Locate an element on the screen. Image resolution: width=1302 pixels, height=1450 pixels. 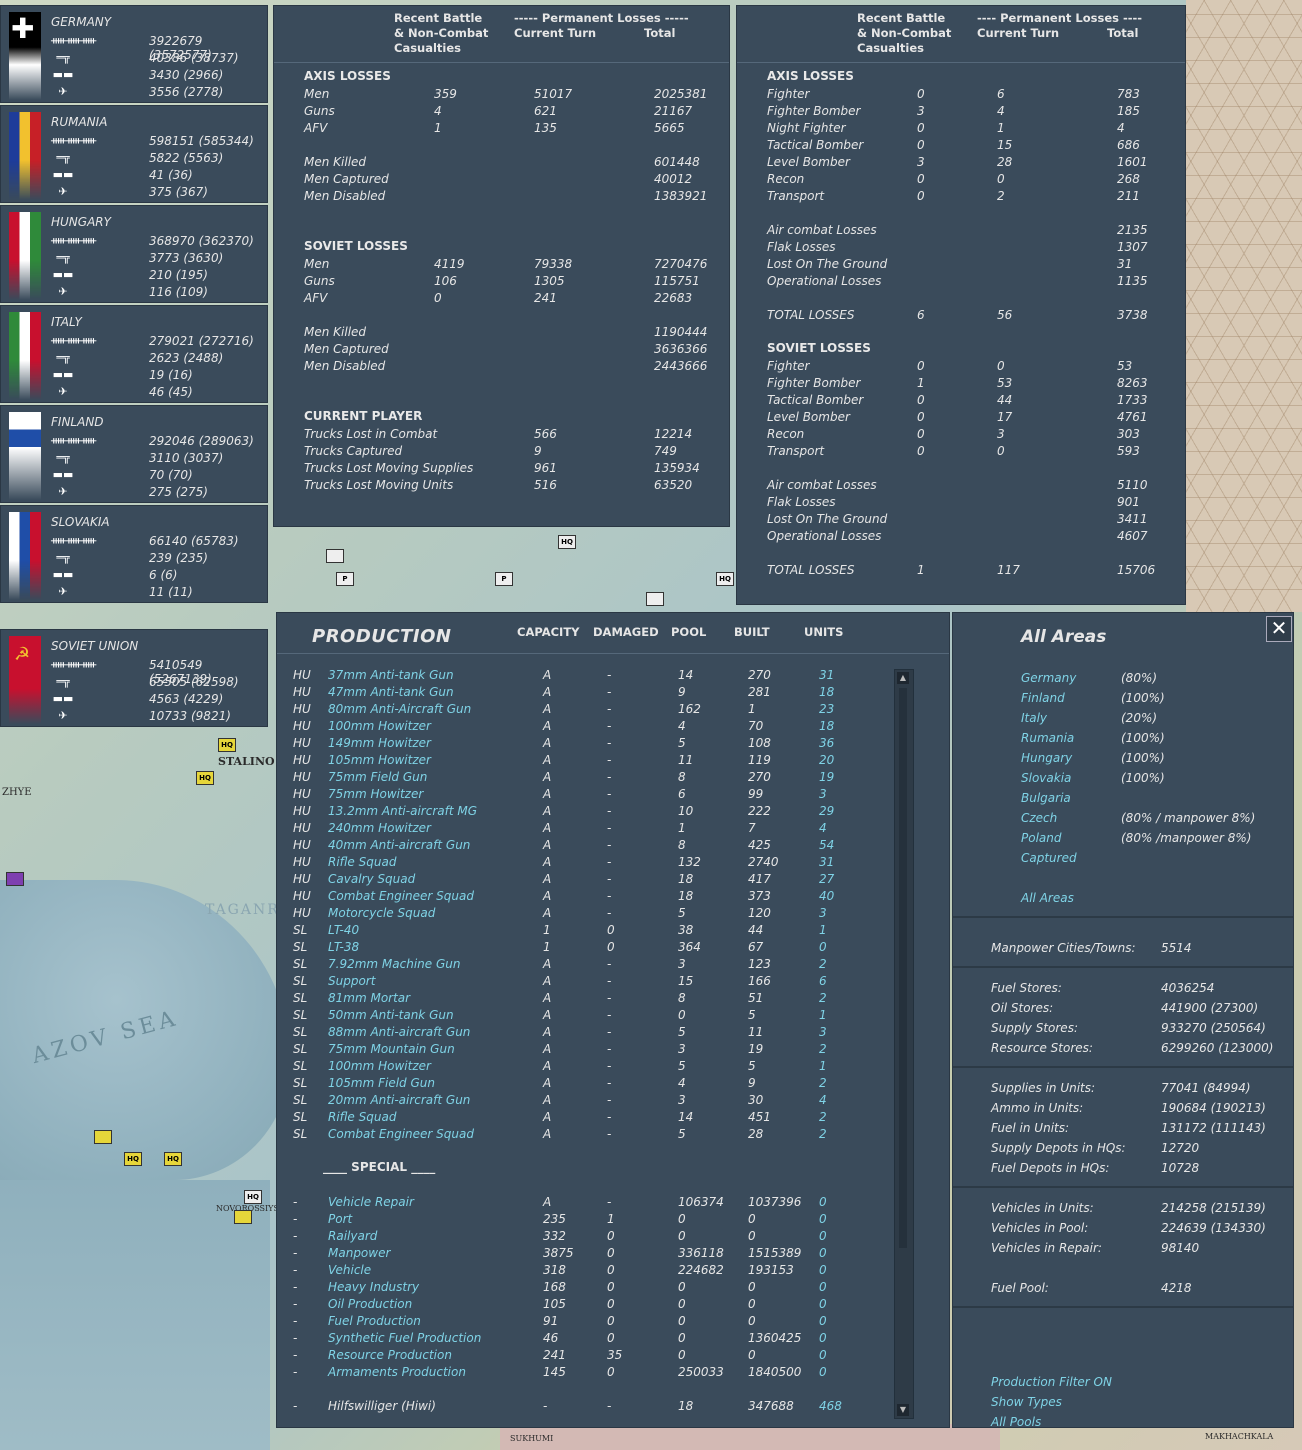
prod-item-name: 50mm Anti-tank Gun is located at coordinates (391, 1015).